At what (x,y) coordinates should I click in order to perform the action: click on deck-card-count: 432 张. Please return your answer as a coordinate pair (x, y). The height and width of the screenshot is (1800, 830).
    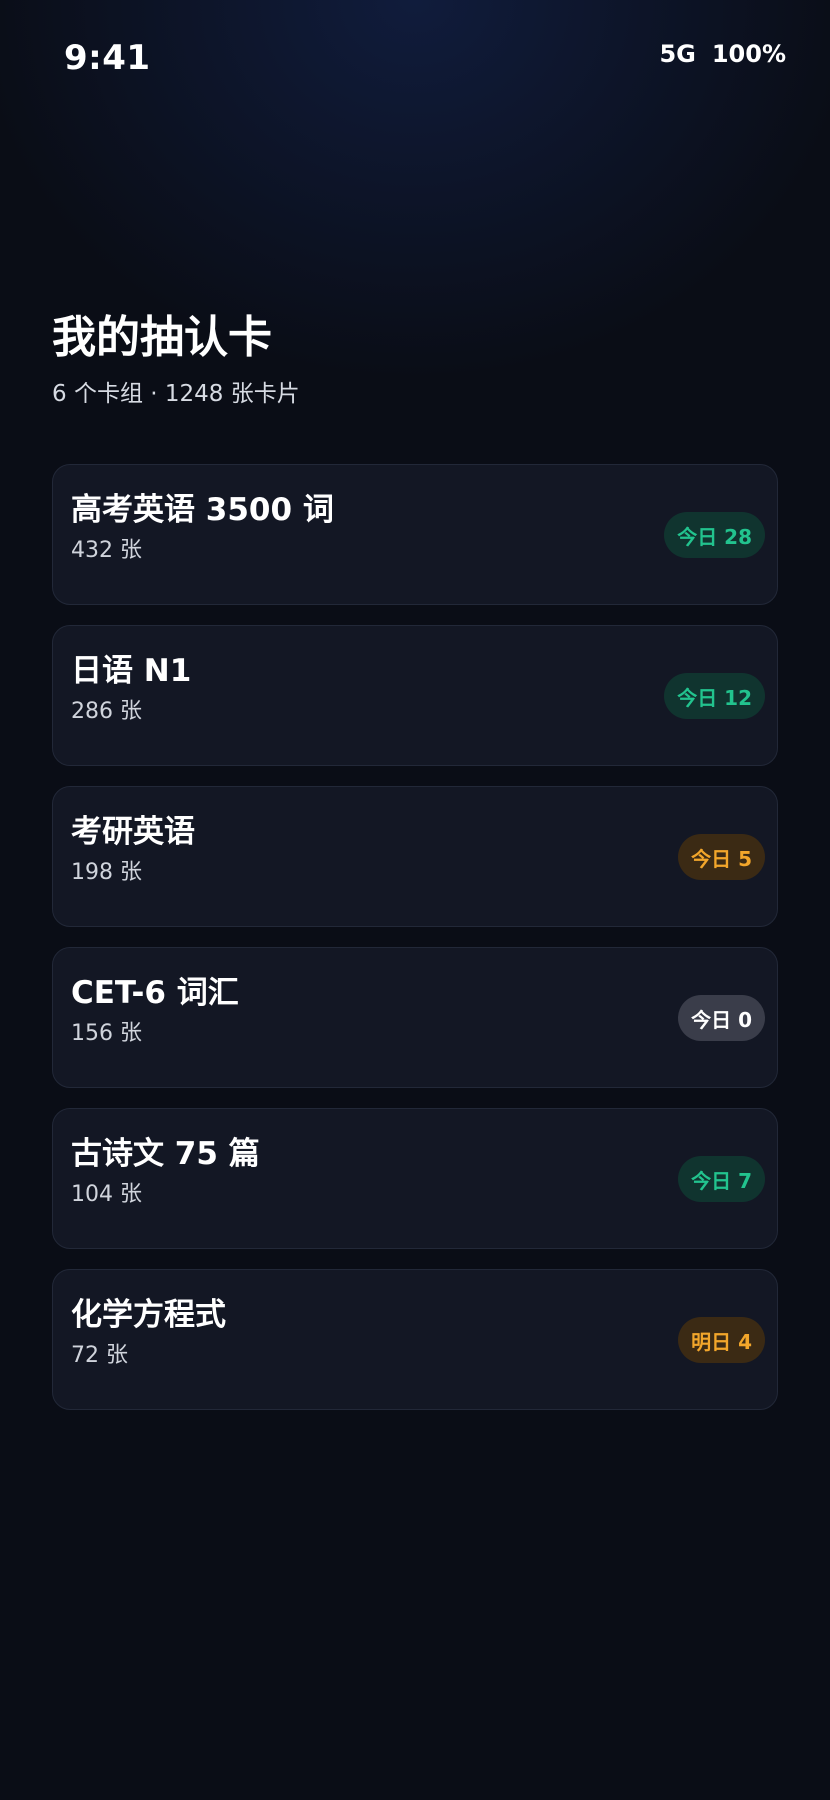
    Looking at the image, I should click on (106, 550).